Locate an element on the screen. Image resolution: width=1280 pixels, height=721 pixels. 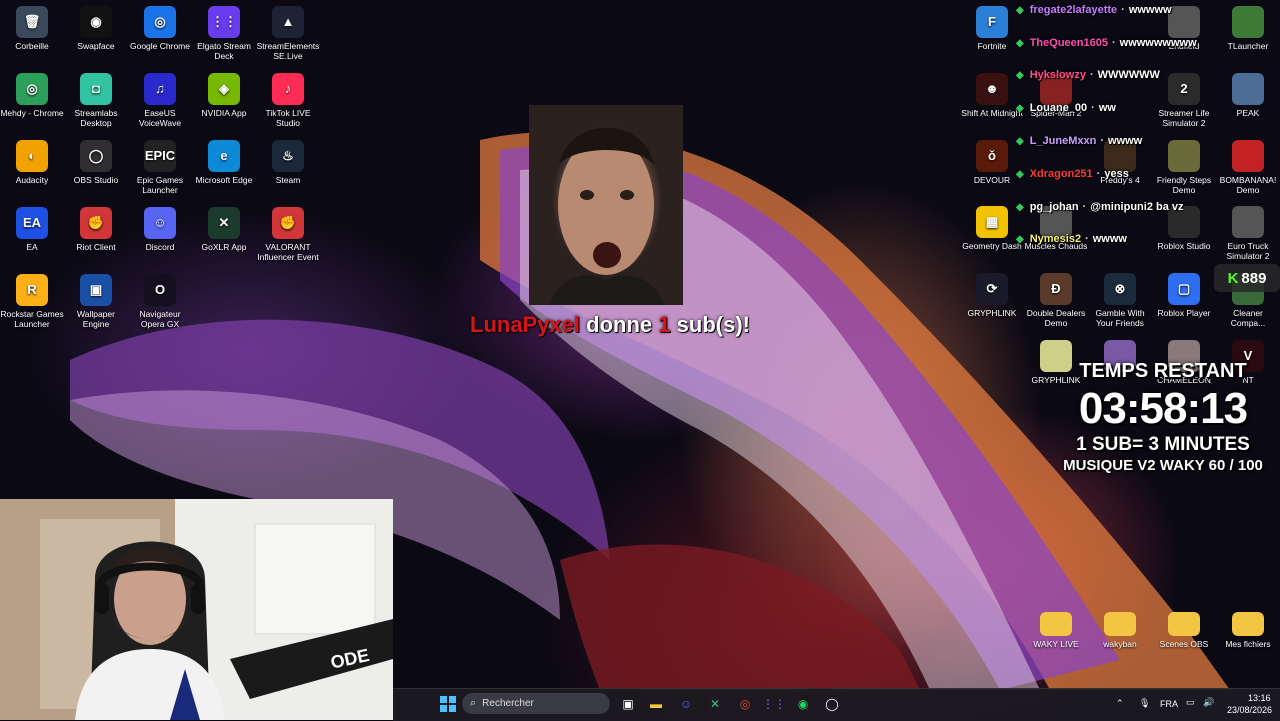
file-explorer-icon: ▬ is located at coordinates (656, 704).